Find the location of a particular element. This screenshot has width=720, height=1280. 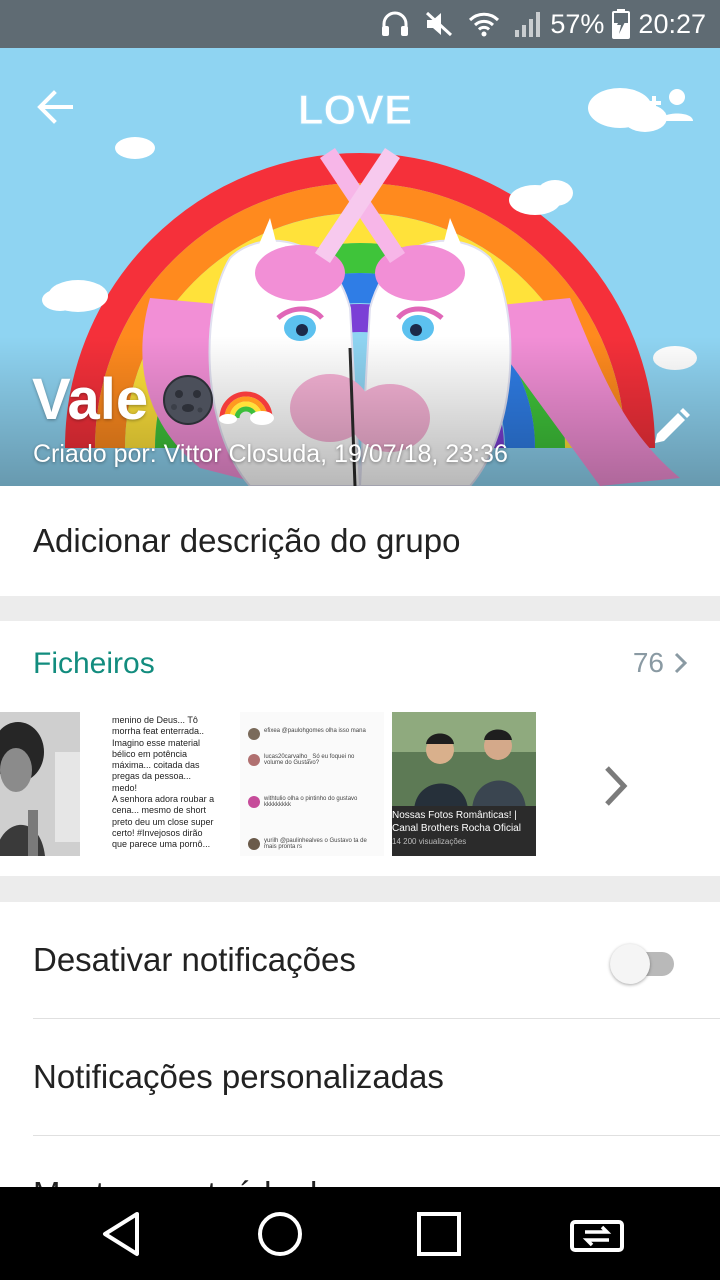

nav-home-button is located at coordinates (280, 1234).